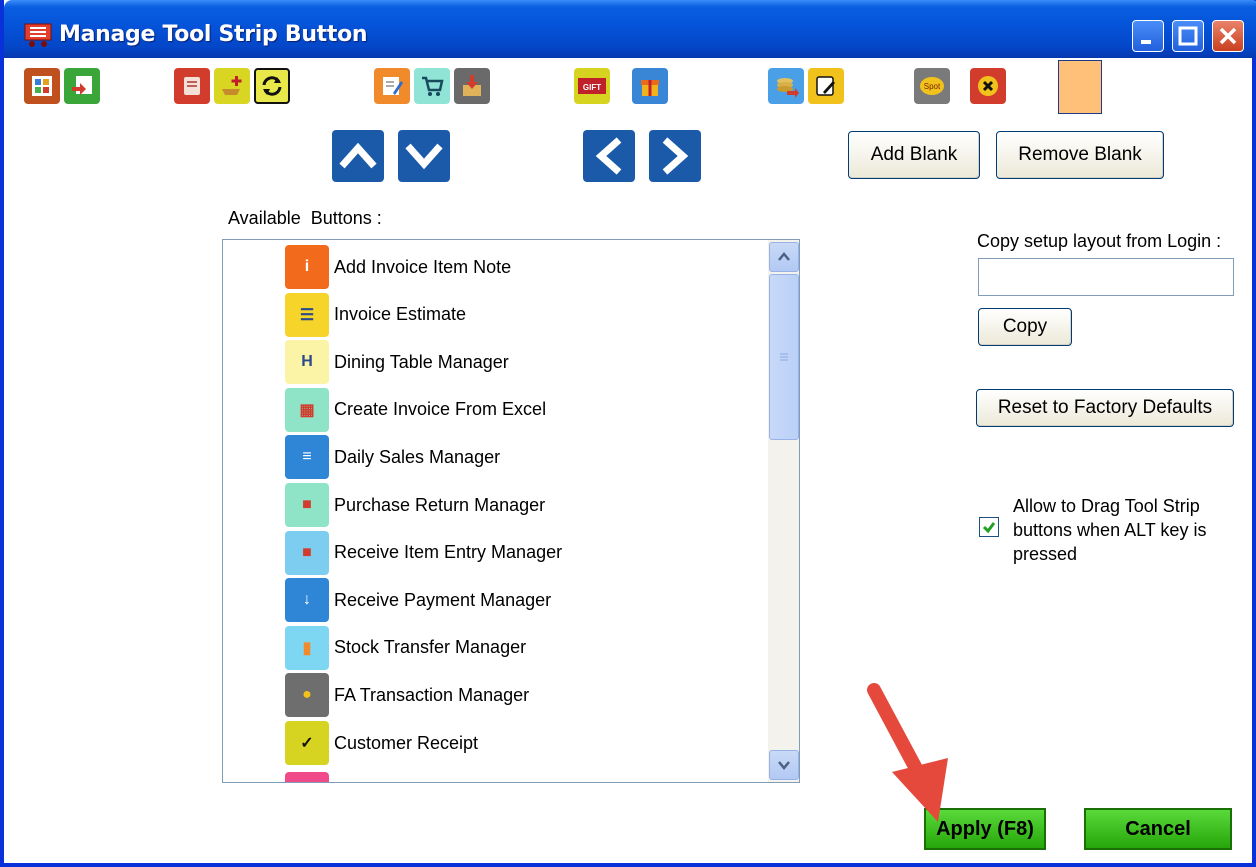 The image size is (1256, 867). What do you see at coordinates (38, 35) in the screenshot?
I see `cart-app-icon` at bounding box center [38, 35].